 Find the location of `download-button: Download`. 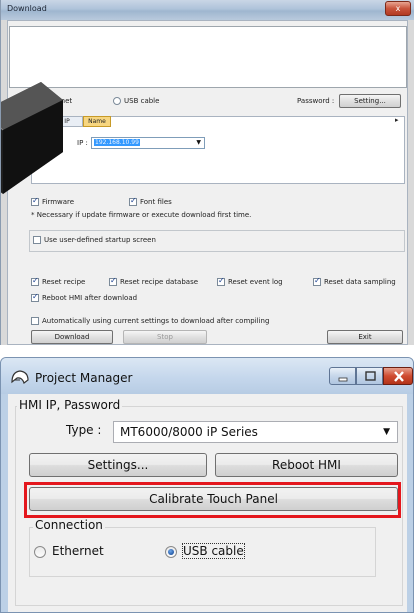

download-button: Download is located at coordinates (72, 337).